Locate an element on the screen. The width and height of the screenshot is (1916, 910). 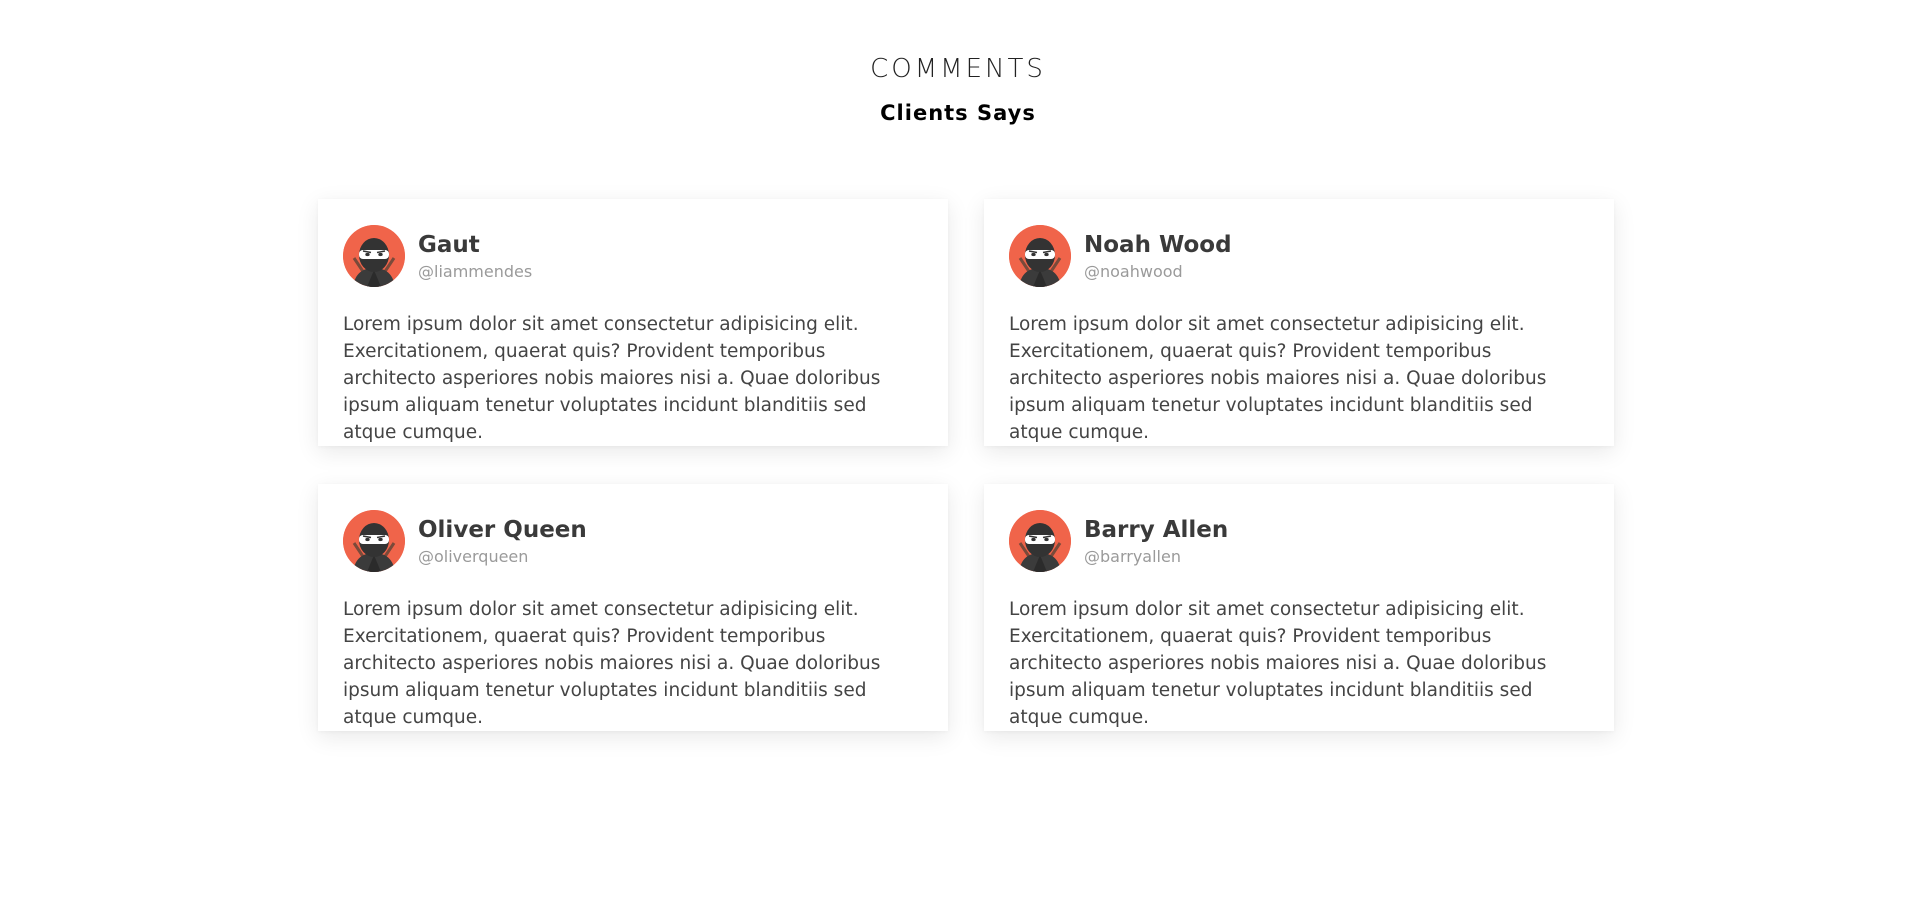
user-name: Gaut is located at coordinates (449, 244).